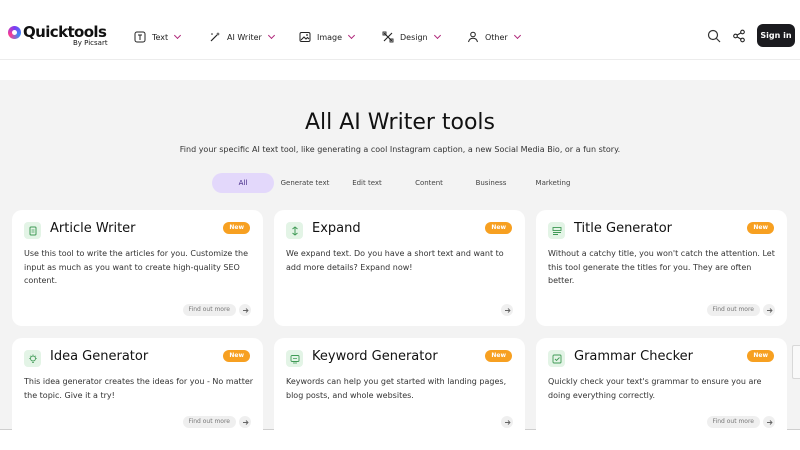  I want to click on card-title: Idea Generator, so click(99, 356).